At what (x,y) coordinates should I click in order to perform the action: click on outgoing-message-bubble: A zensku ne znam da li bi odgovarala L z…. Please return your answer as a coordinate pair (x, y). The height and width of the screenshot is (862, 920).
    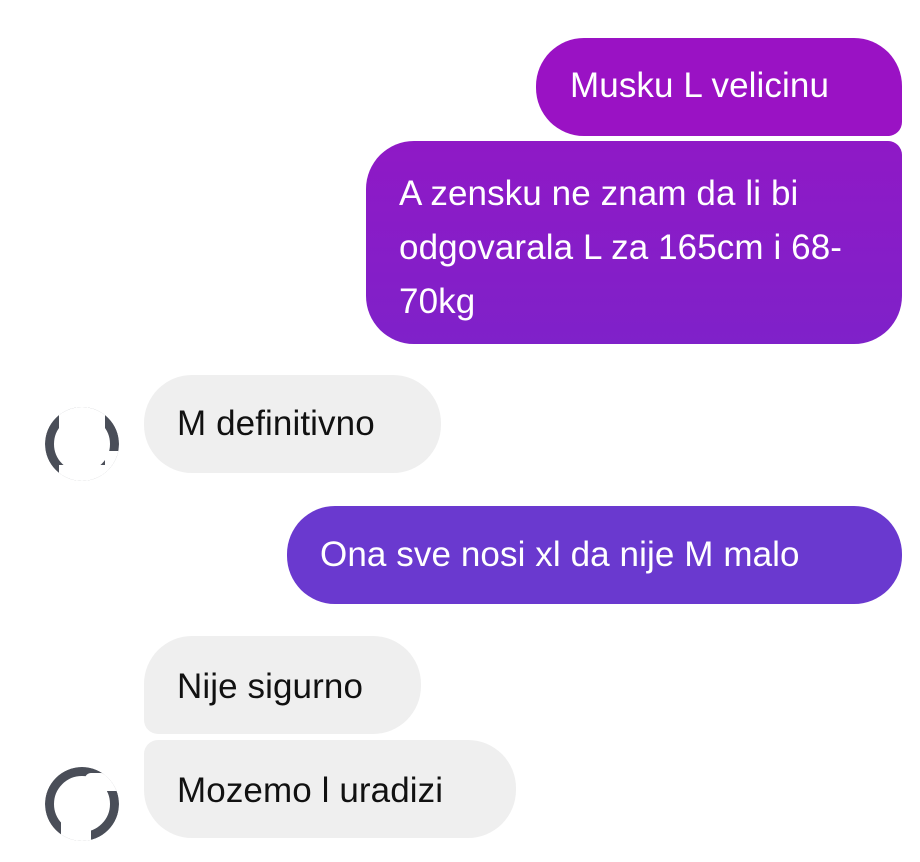
    Looking at the image, I should click on (634, 242).